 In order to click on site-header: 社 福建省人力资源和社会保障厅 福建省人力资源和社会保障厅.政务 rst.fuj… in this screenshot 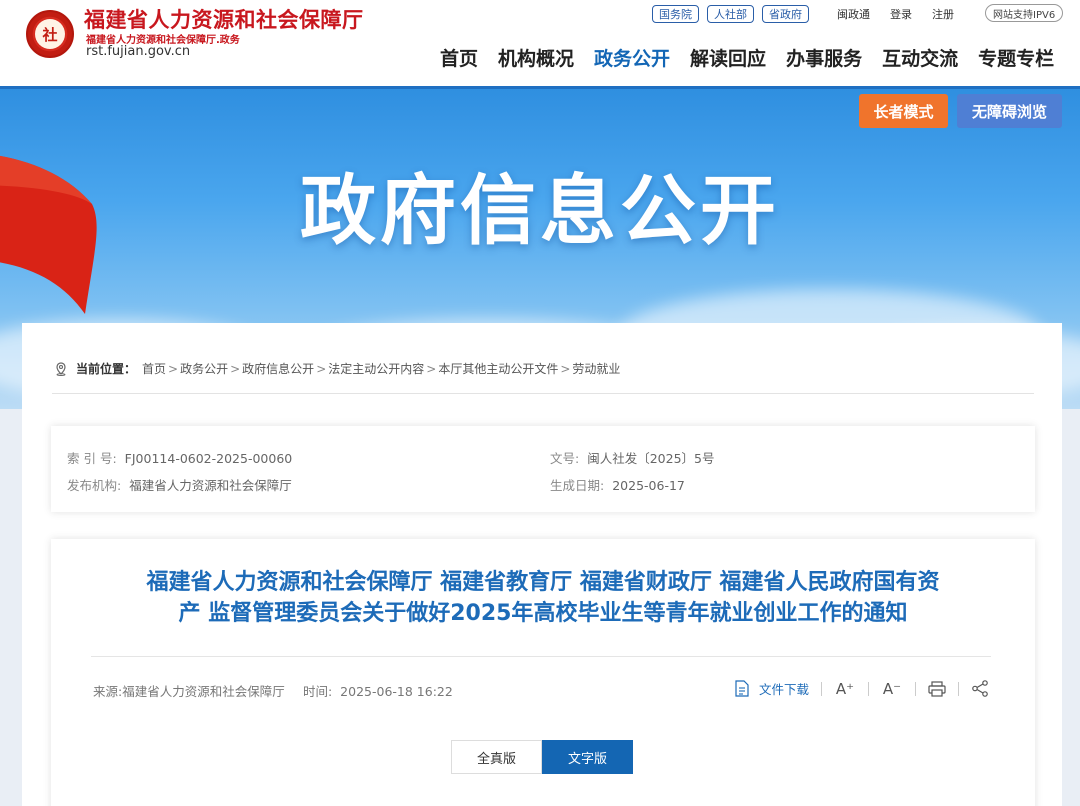, I will do `click(540, 44)`.